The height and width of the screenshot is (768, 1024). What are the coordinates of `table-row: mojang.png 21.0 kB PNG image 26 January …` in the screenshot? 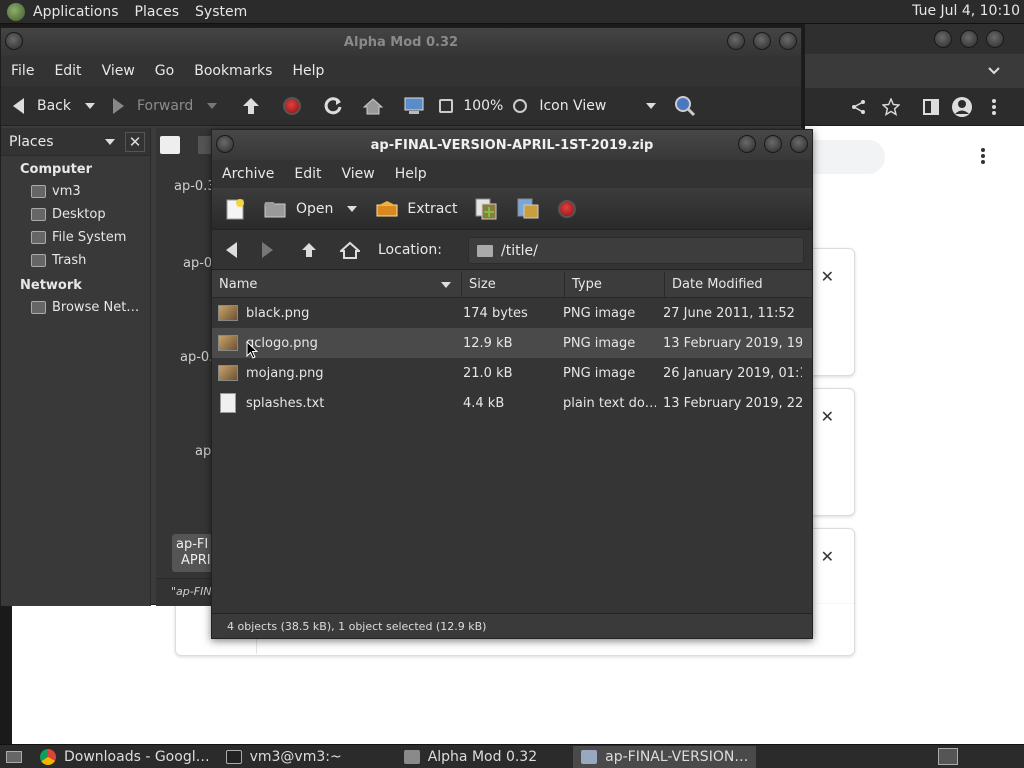 It's located at (512, 373).